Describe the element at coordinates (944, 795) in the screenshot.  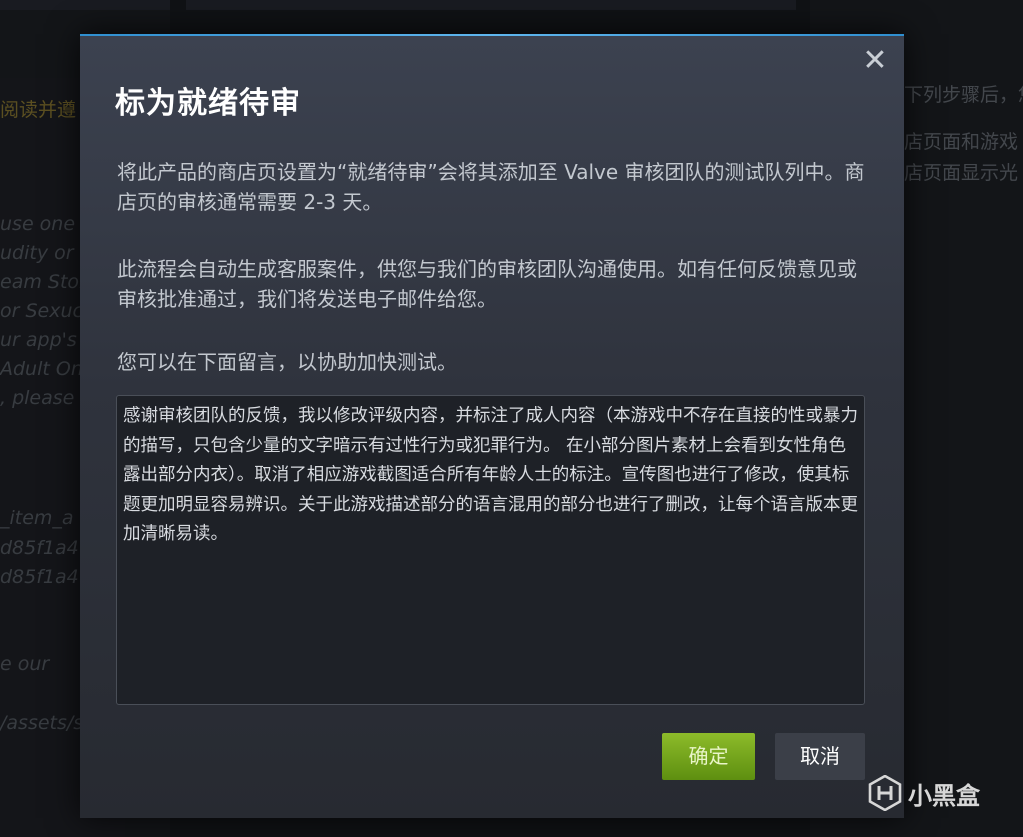
I see `watermark-text: 小黑盒` at that location.